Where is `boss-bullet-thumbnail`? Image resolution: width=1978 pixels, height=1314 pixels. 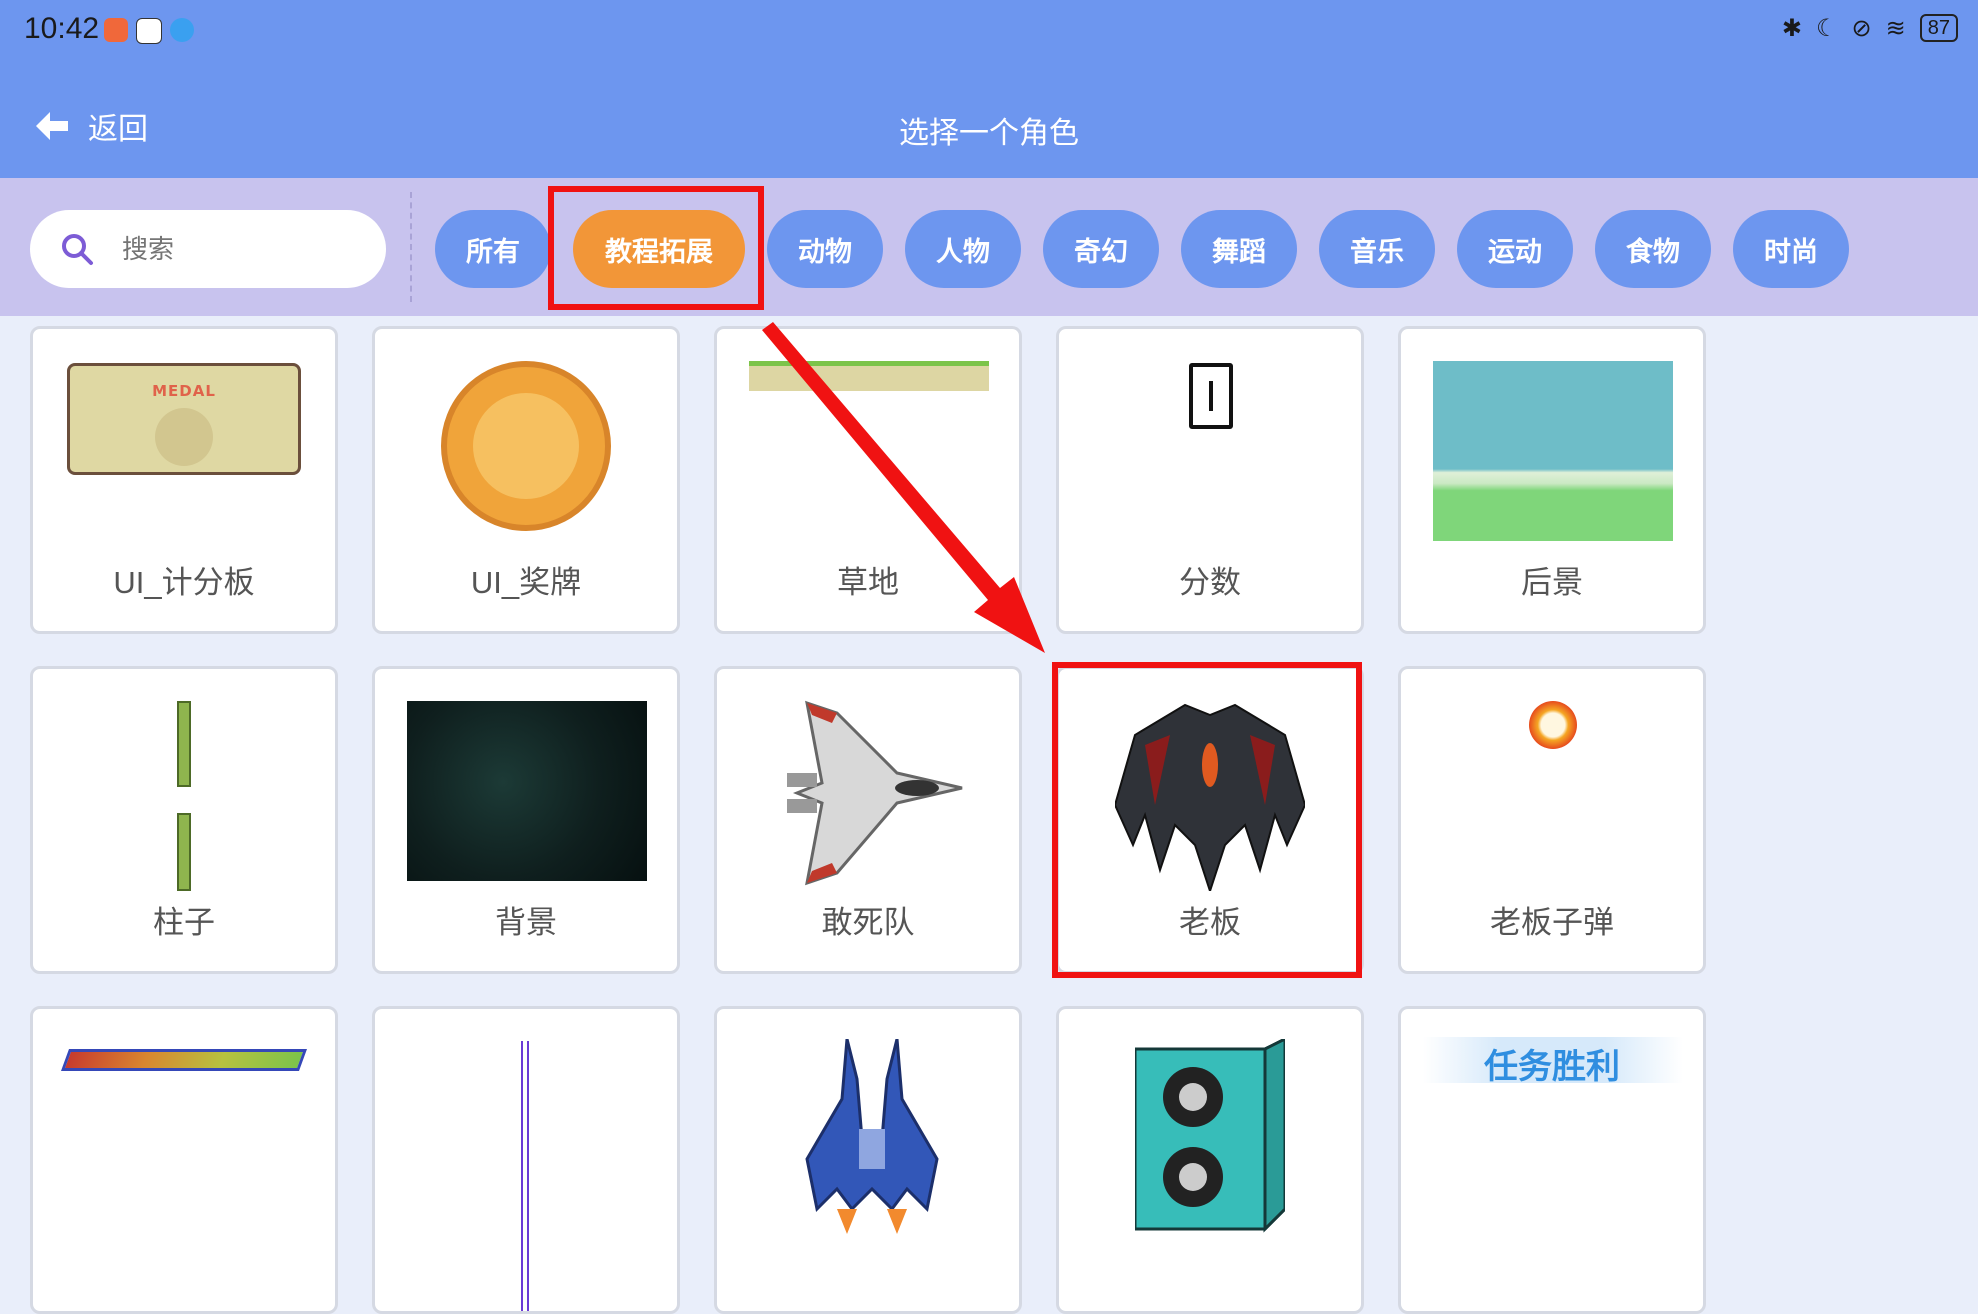 boss-bullet-thumbnail is located at coordinates (1553, 725).